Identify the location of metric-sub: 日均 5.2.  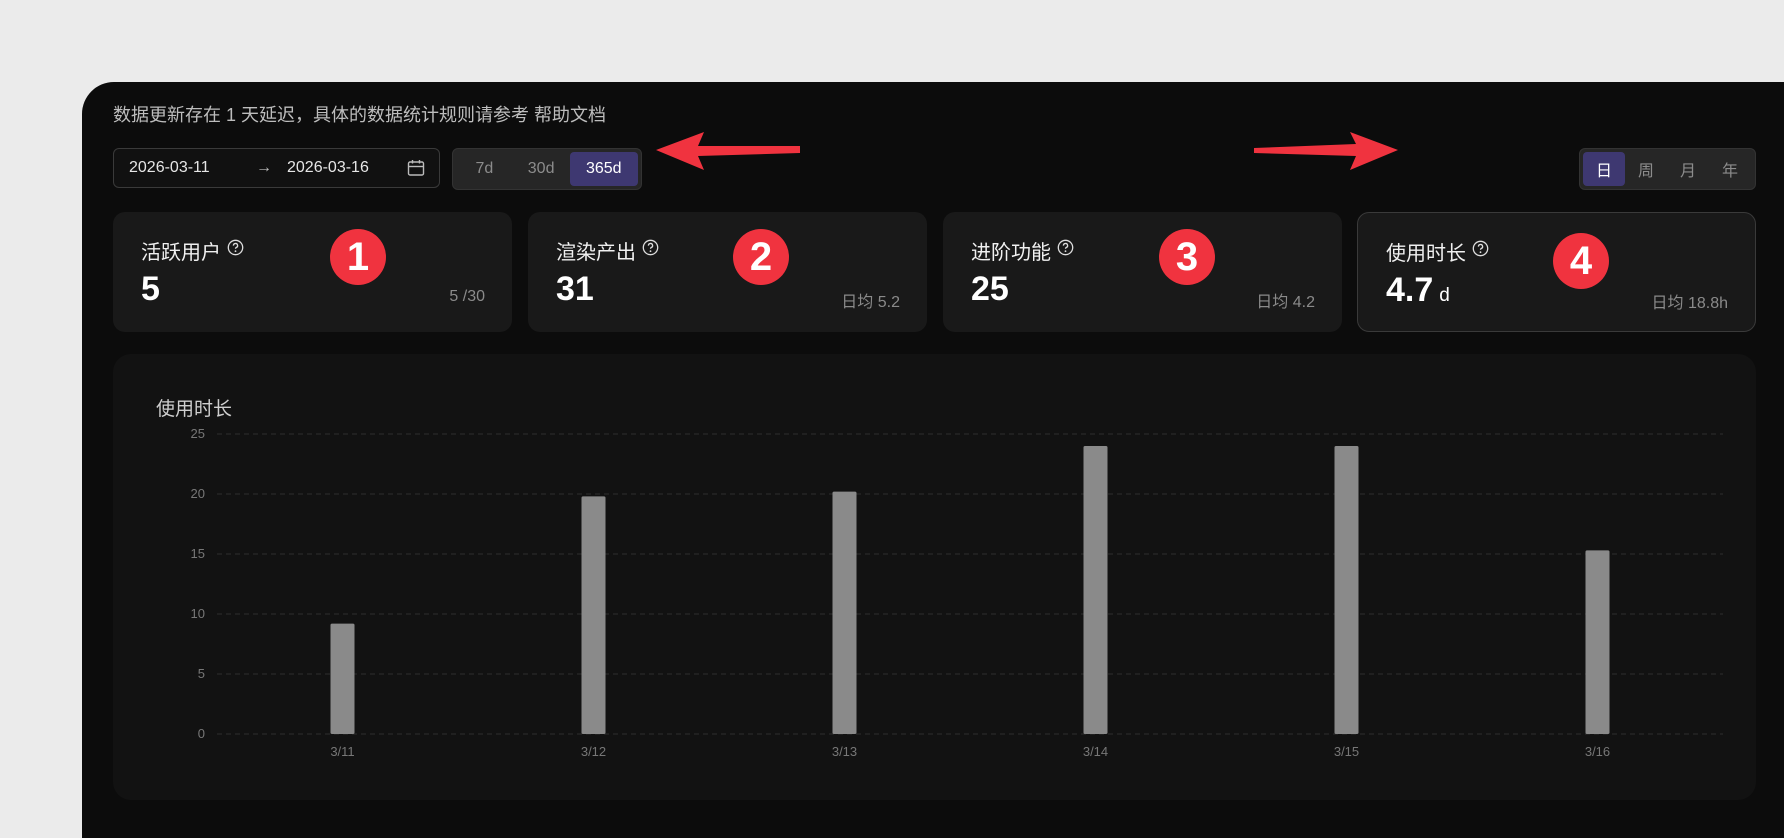
(870, 302).